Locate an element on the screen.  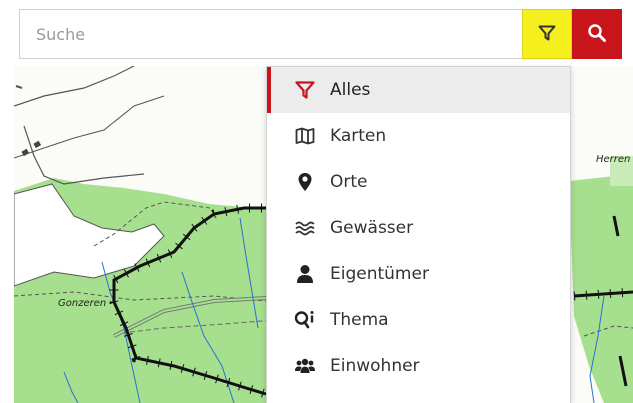
water-icon is located at coordinates (305, 228).